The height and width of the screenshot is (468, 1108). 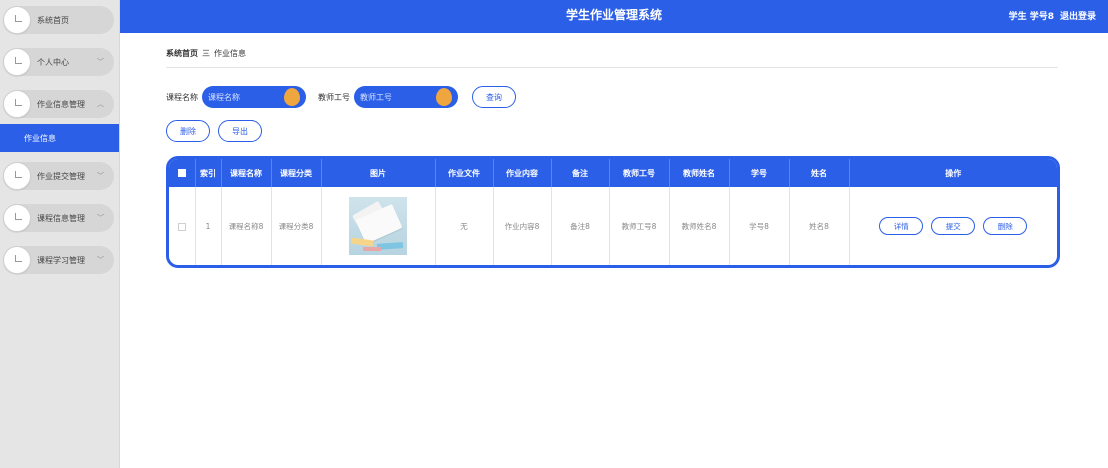 I want to click on column-header: 学号, so click(x=759, y=173).